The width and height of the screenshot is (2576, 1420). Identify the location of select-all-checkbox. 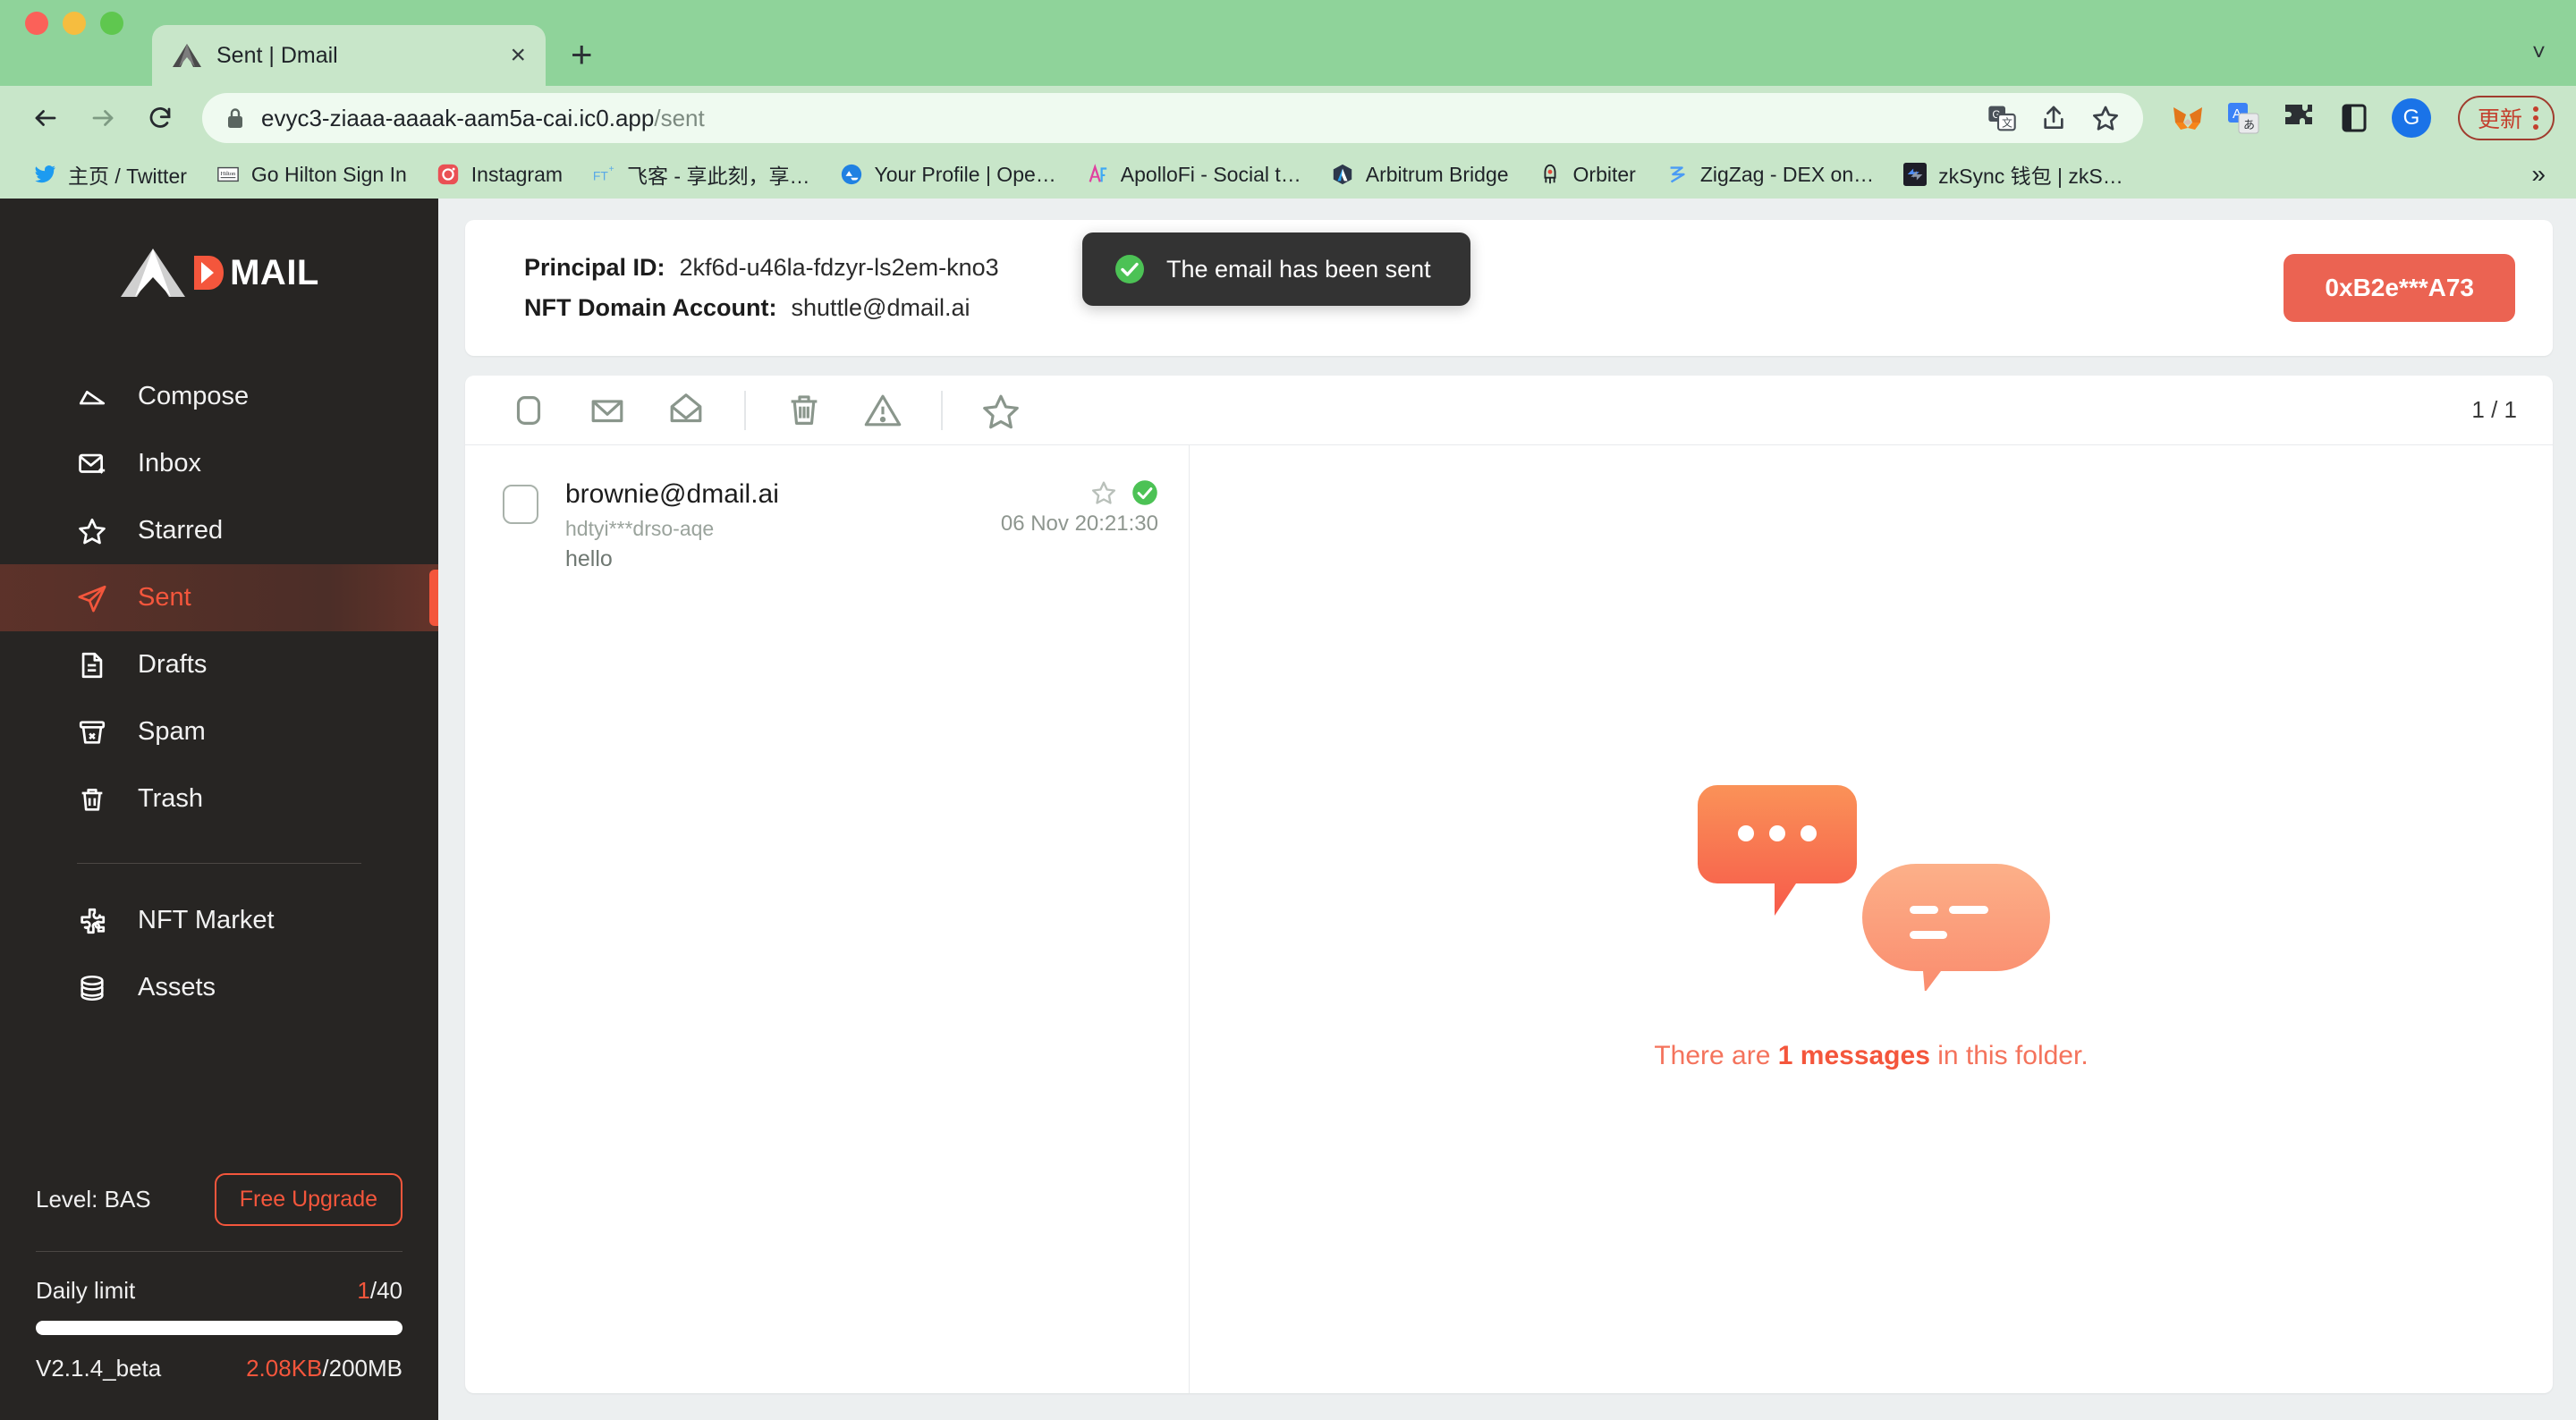
(528, 410).